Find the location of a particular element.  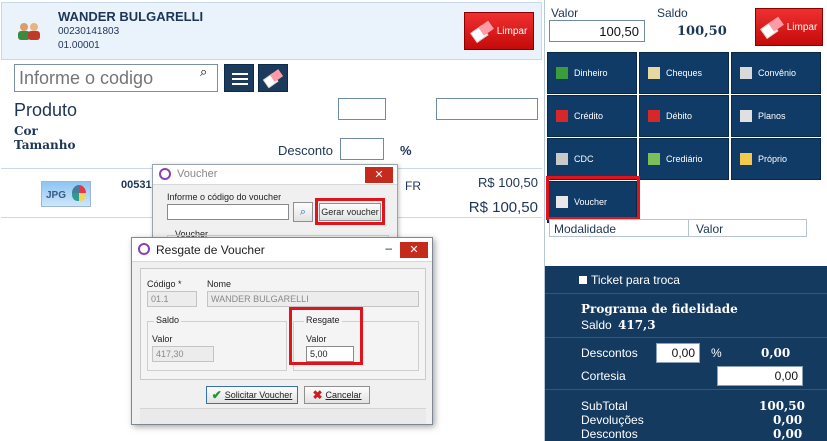

clear-customer-button: Limpar is located at coordinates (499, 31).